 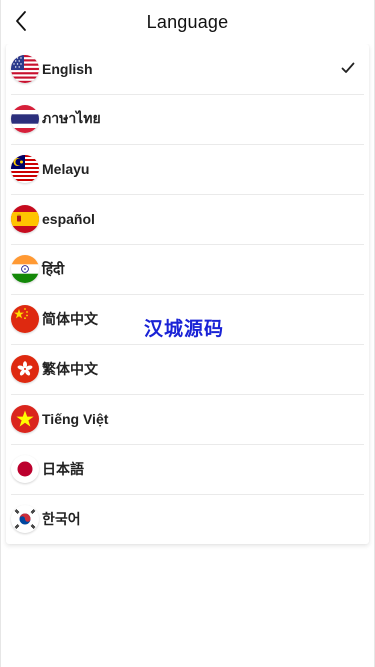 What do you see at coordinates (187, 319) in the screenshot?
I see `language-item-simplified-chinese: 简体中文` at bounding box center [187, 319].